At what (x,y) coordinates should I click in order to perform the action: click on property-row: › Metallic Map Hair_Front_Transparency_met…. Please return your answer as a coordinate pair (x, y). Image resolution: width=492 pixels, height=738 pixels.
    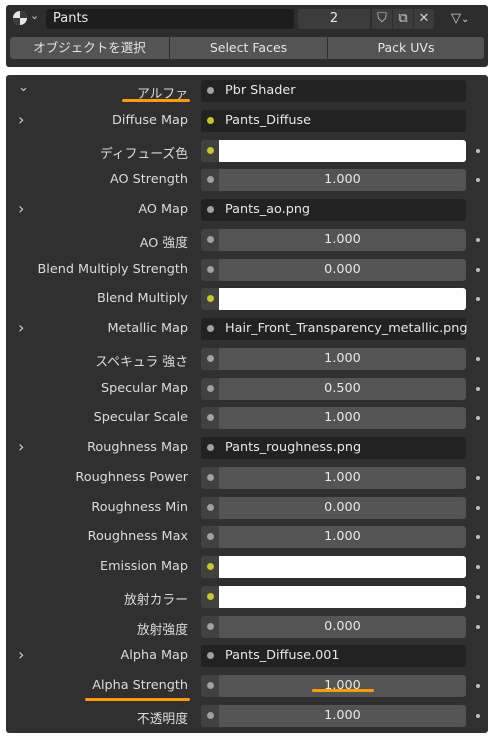
    Looking at the image, I should click on (247, 330).